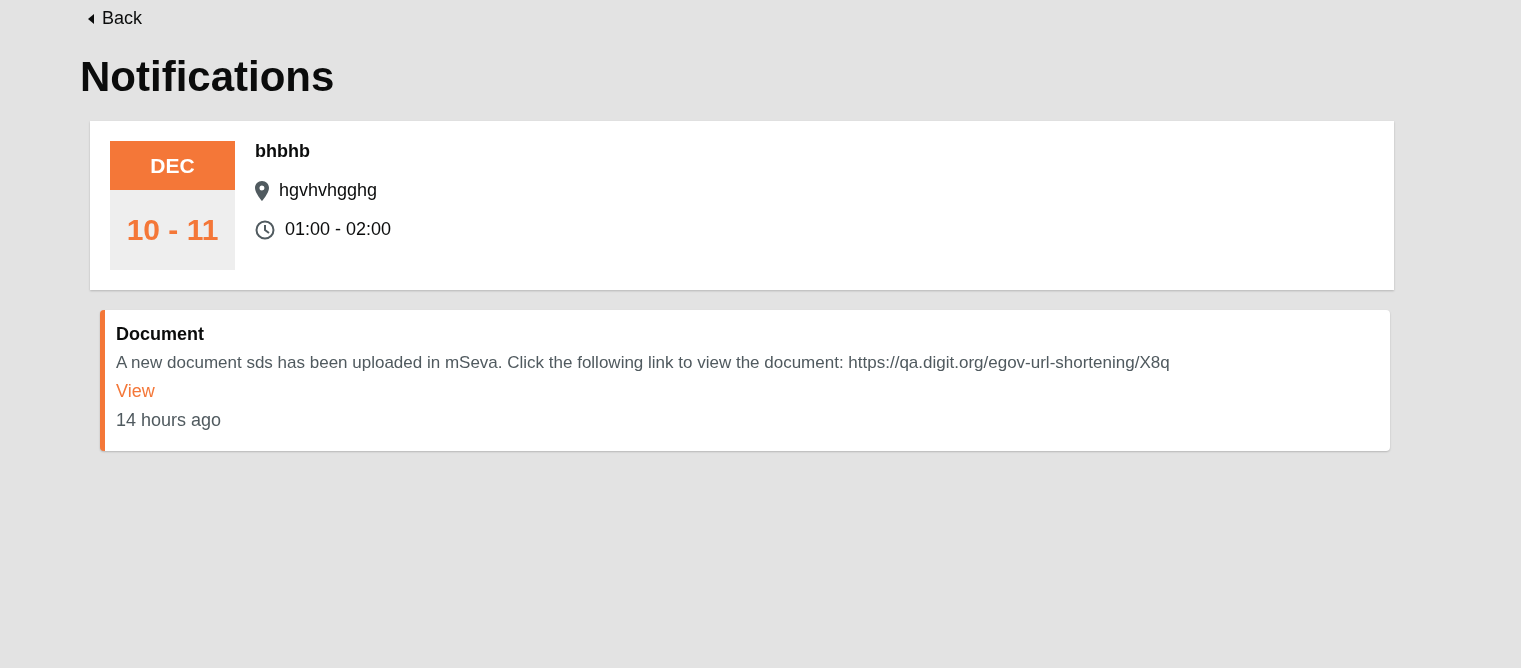  What do you see at coordinates (111, 18) in the screenshot?
I see `back-link: Back` at bounding box center [111, 18].